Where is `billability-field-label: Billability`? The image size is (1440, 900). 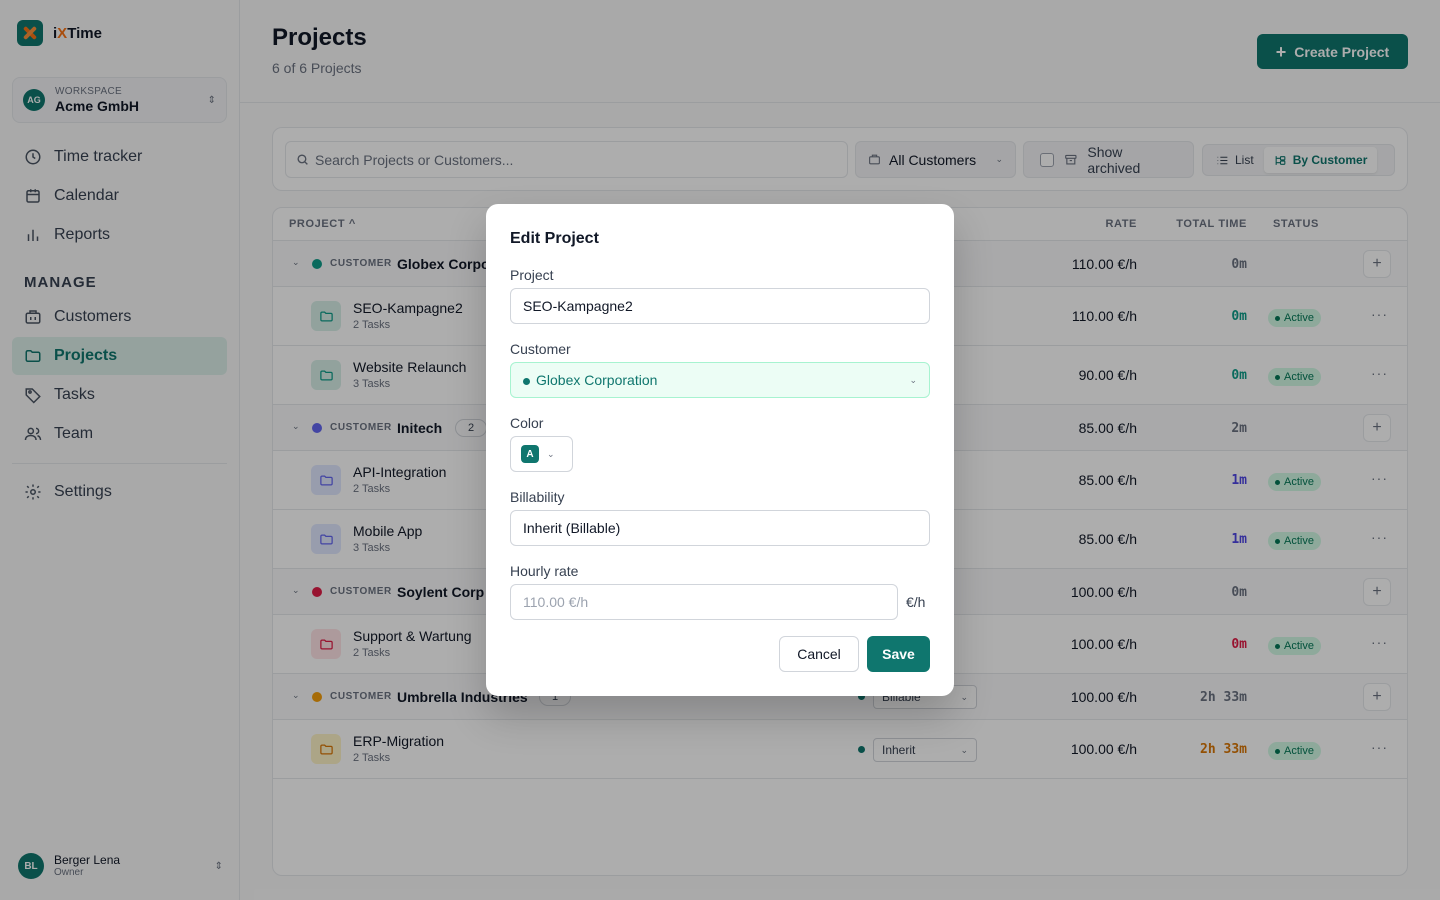 billability-field-label: Billability is located at coordinates (537, 497).